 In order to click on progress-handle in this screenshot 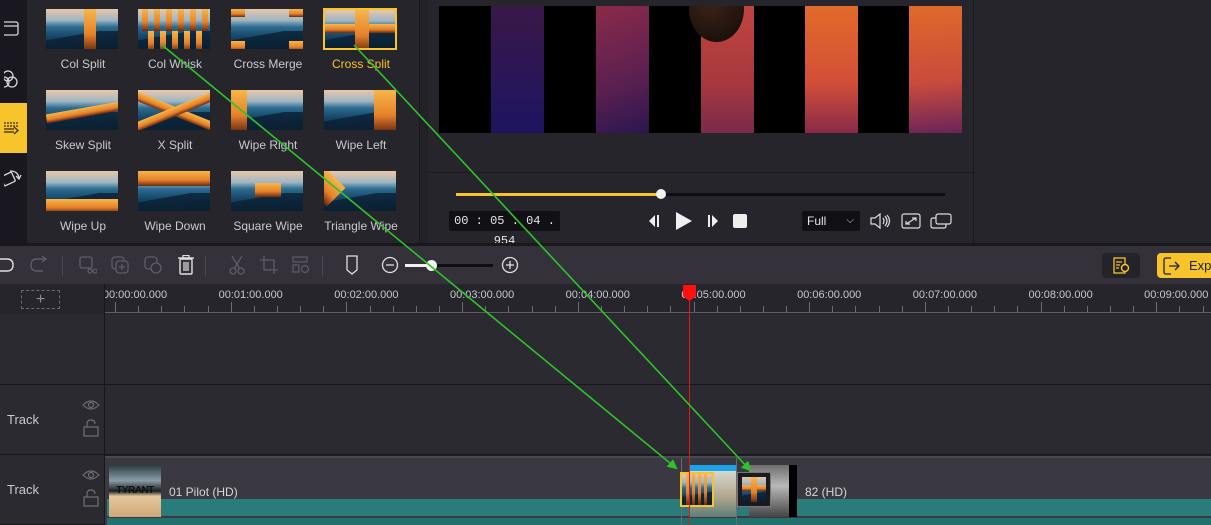, I will do `click(661, 194)`.